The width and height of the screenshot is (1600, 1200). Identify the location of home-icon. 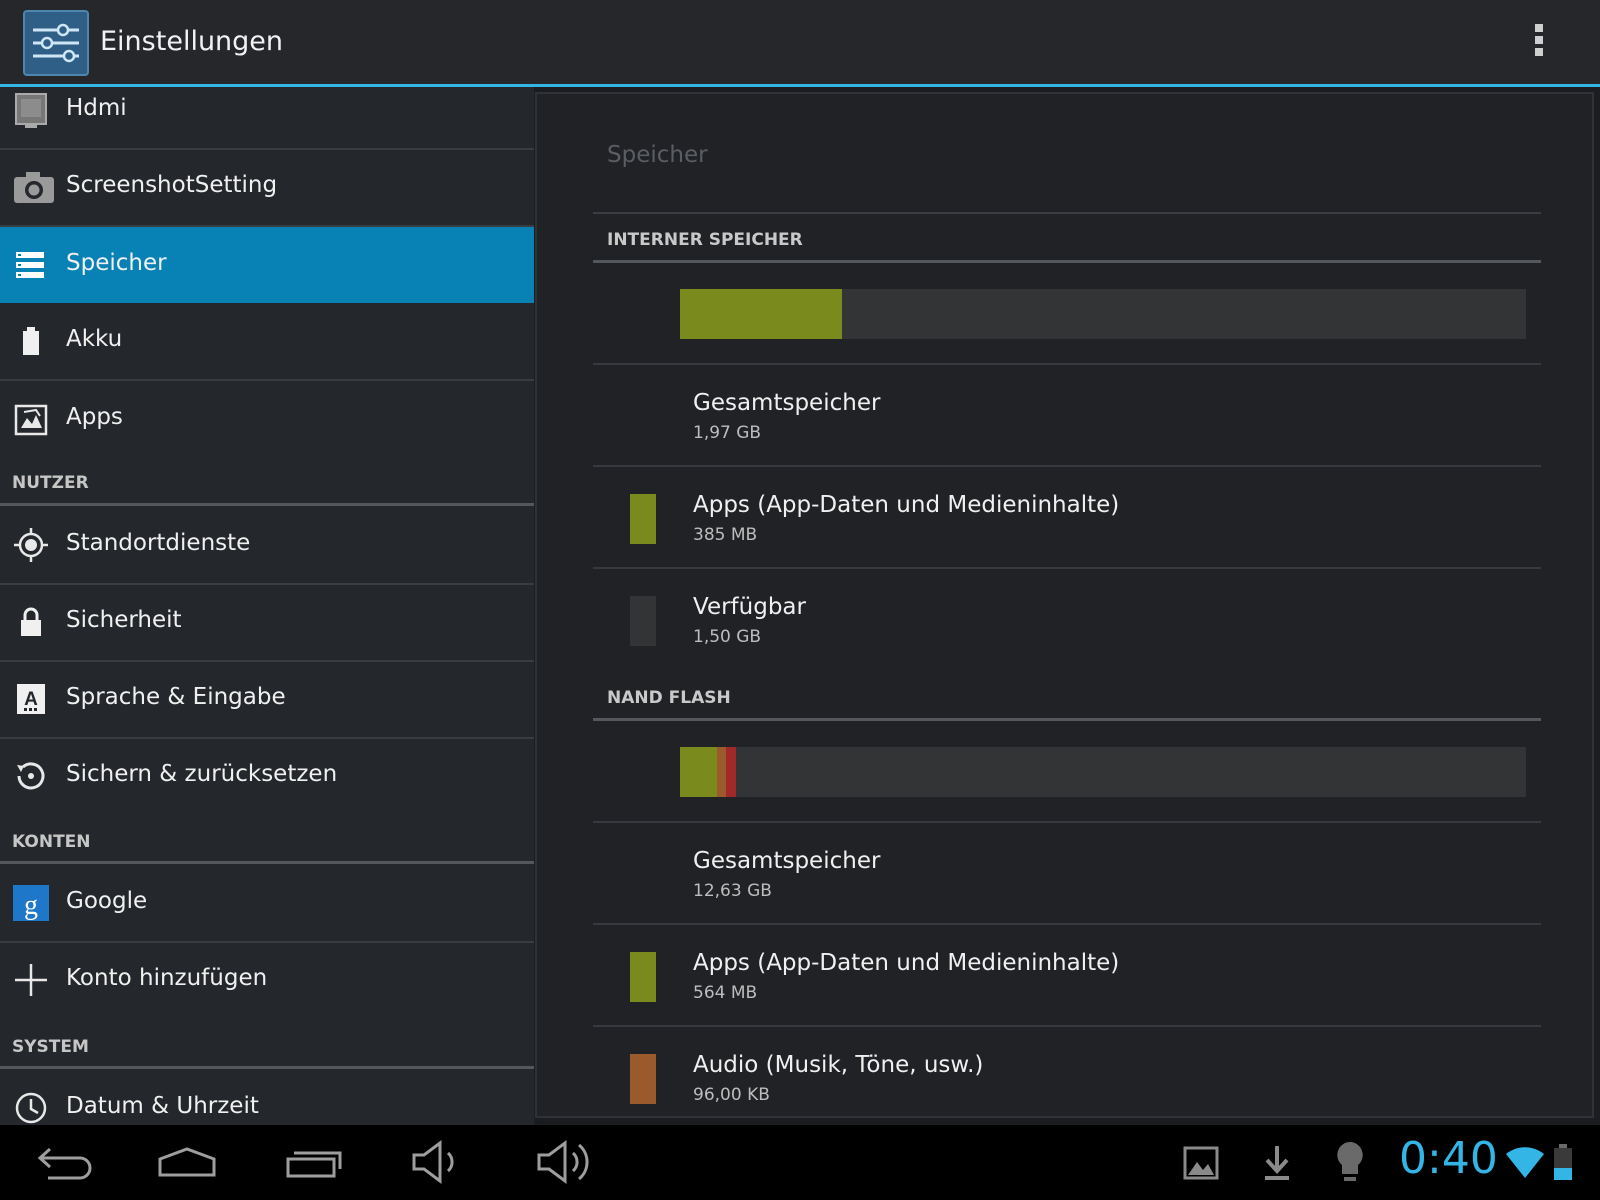
(187, 1162).